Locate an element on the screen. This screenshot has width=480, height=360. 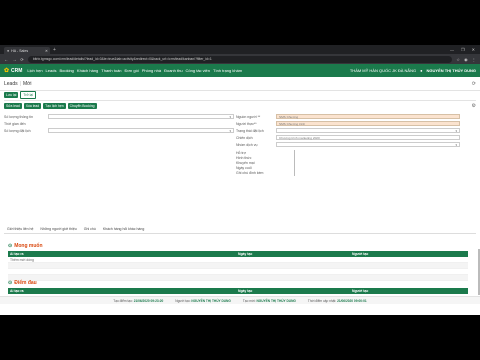
forward-icon: → is located at coordinates (14, 59).